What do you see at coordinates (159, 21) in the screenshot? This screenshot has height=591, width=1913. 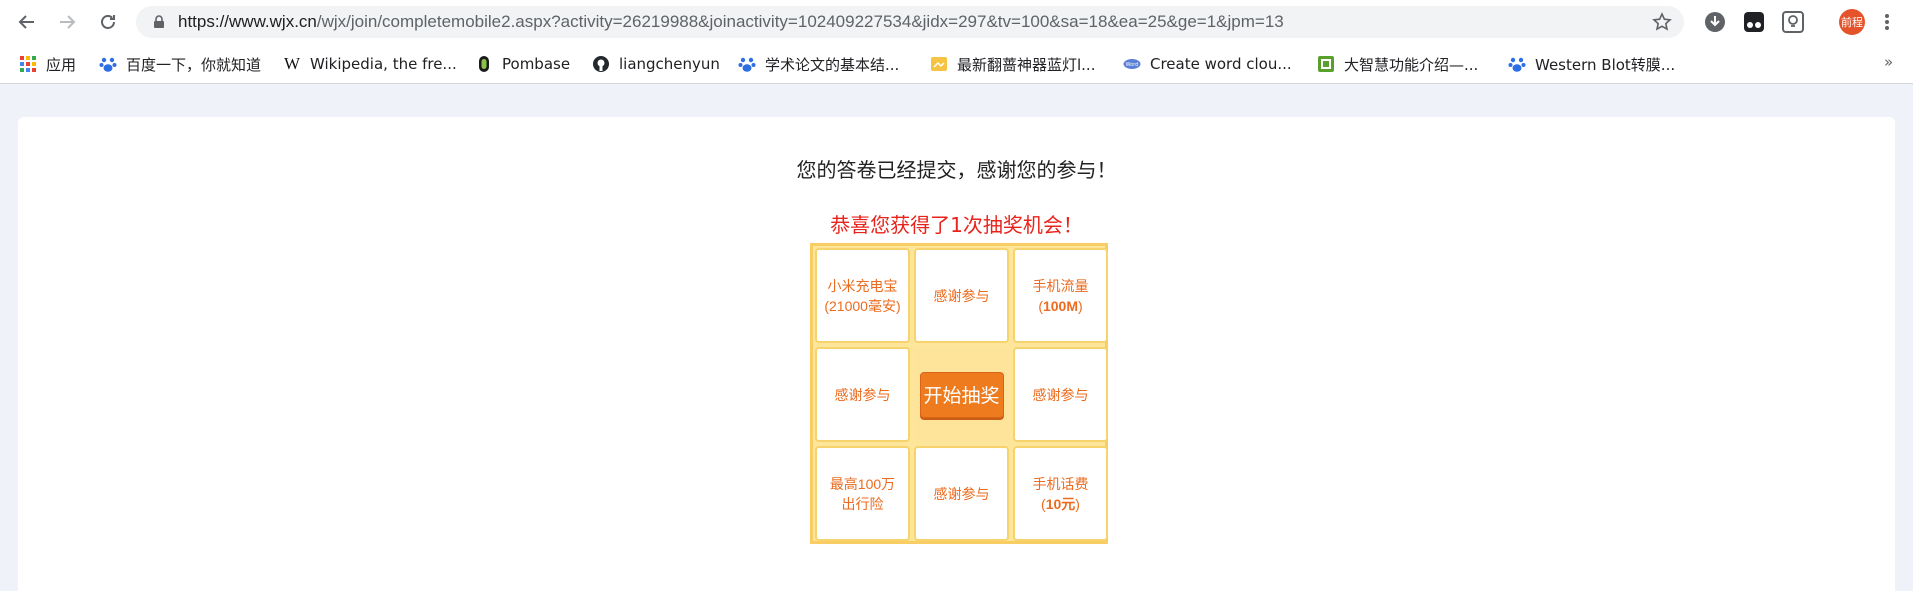 I see `lock-icon` at bounding box center [159, 21].